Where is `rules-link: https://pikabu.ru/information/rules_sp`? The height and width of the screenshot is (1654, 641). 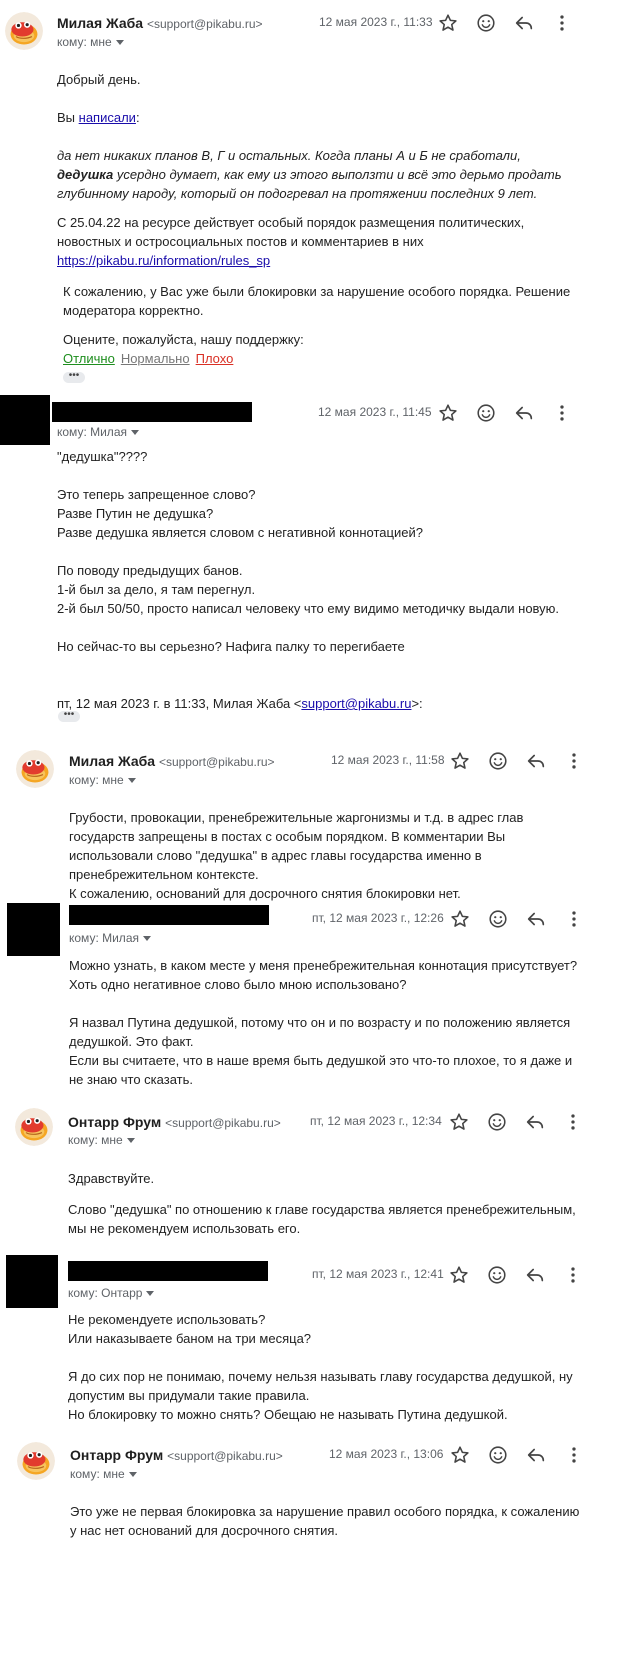 rules-link: https://pikabu.ru/information/rules_sp is located at coordinates (163, 260).